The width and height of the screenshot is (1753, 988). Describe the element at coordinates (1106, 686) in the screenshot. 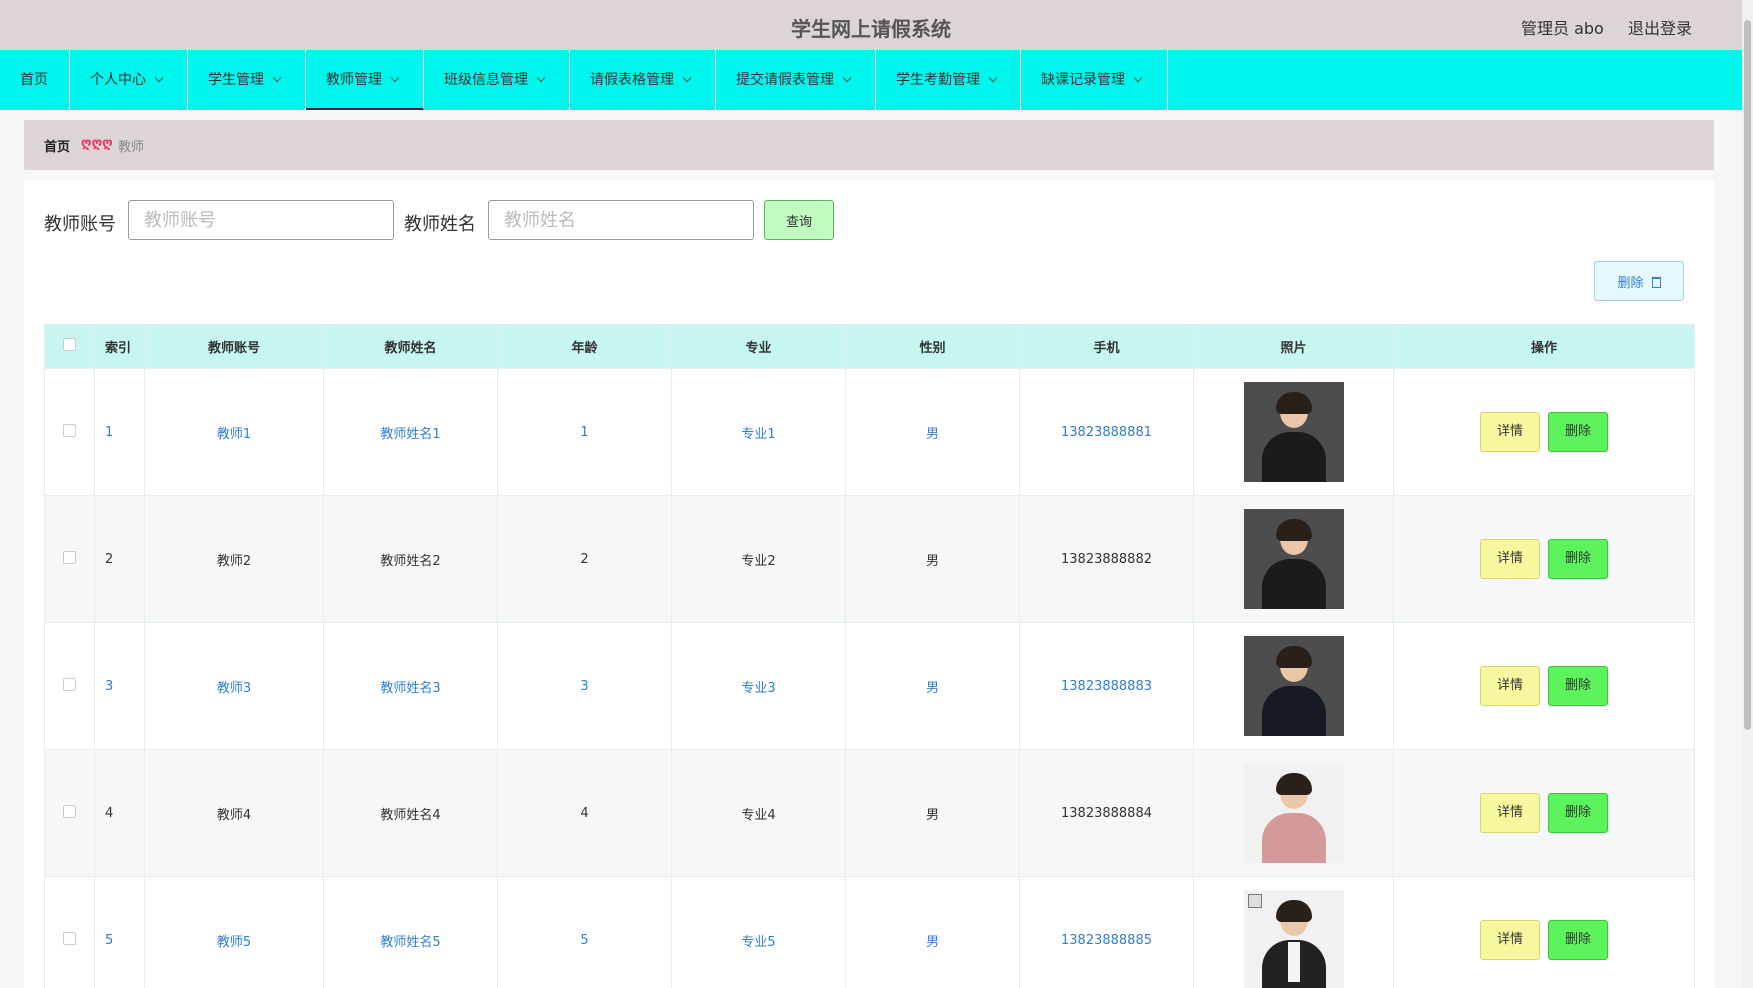

I see `cell-phone: 13823888883` at that location.